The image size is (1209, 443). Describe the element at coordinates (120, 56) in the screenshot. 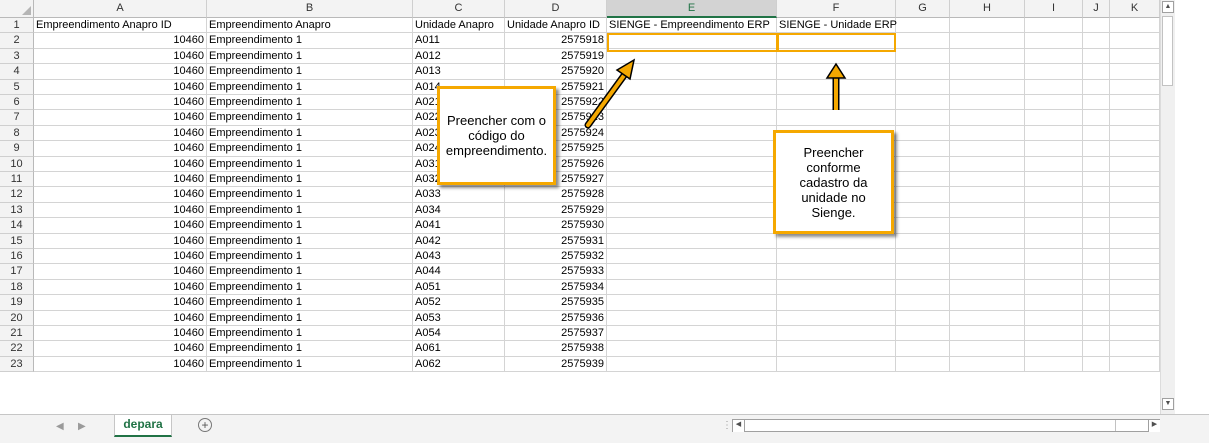

I see `cell-a3: 10460` at that location.